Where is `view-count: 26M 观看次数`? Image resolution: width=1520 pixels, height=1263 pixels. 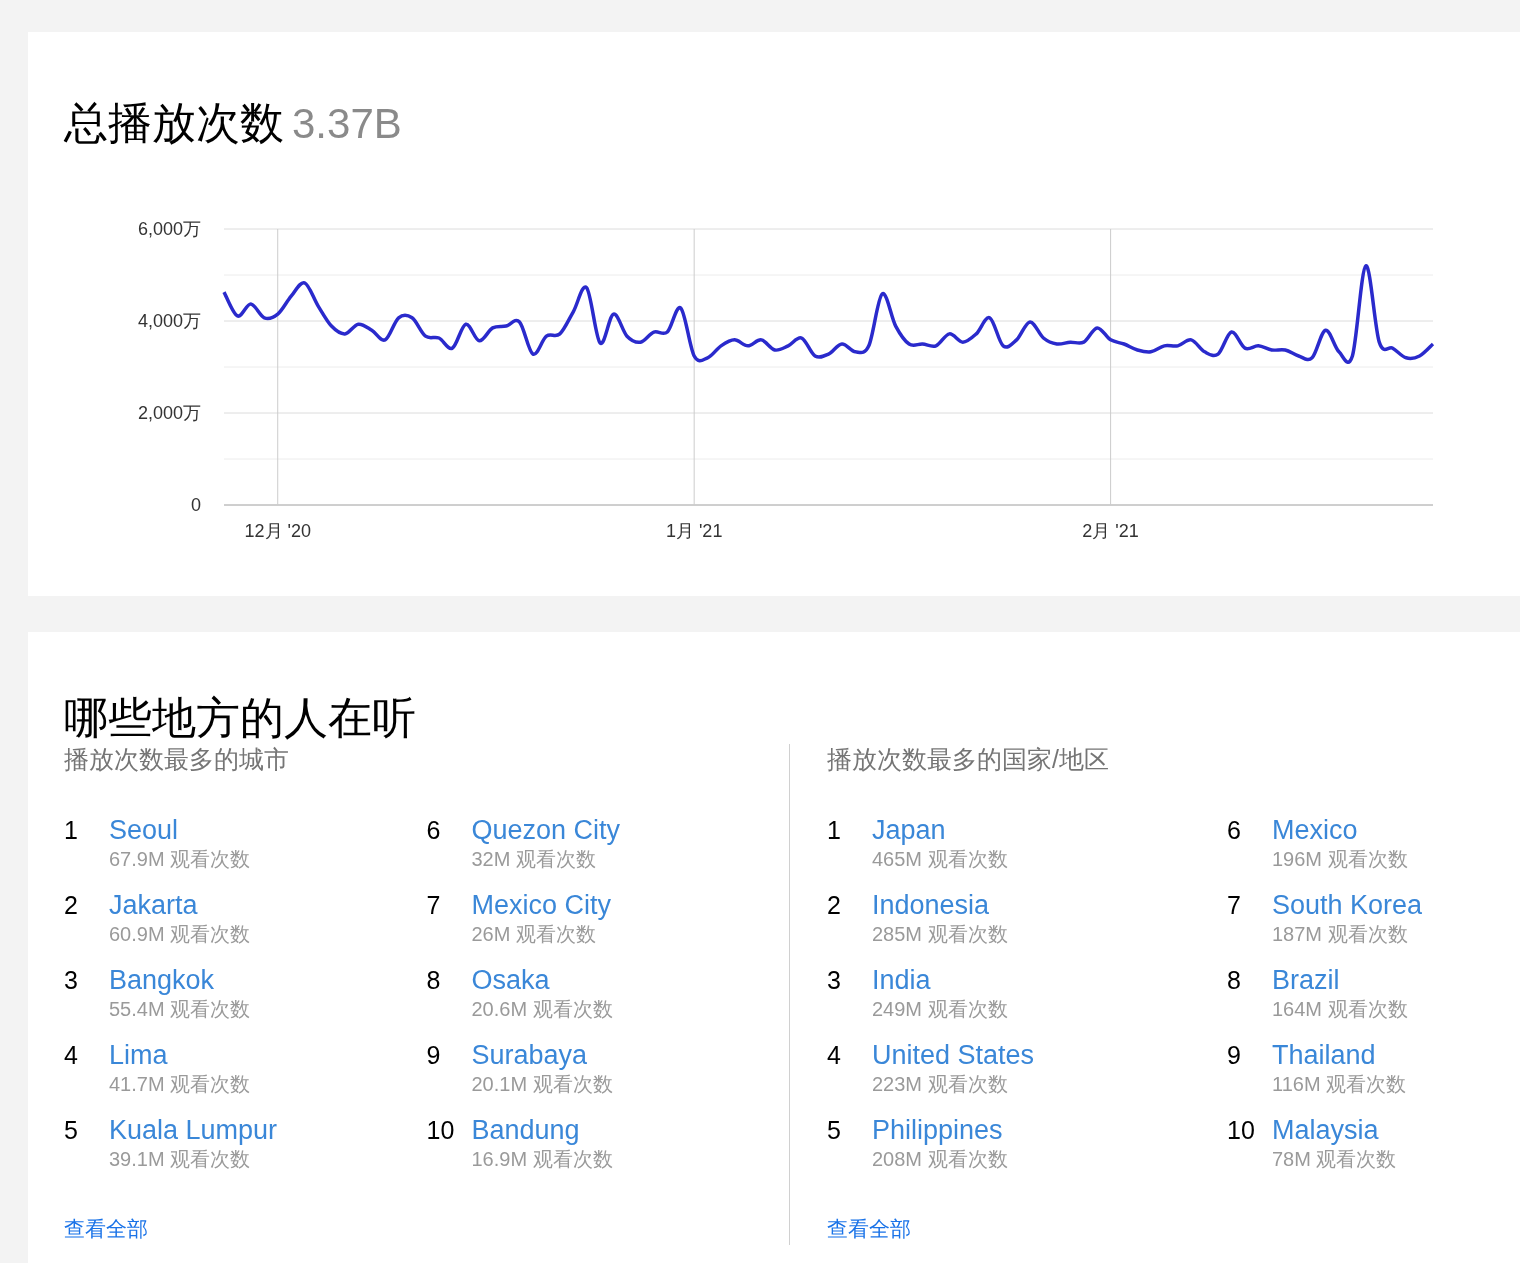
view-count: 26M 观看次数 is located at coordinates (534, 934).